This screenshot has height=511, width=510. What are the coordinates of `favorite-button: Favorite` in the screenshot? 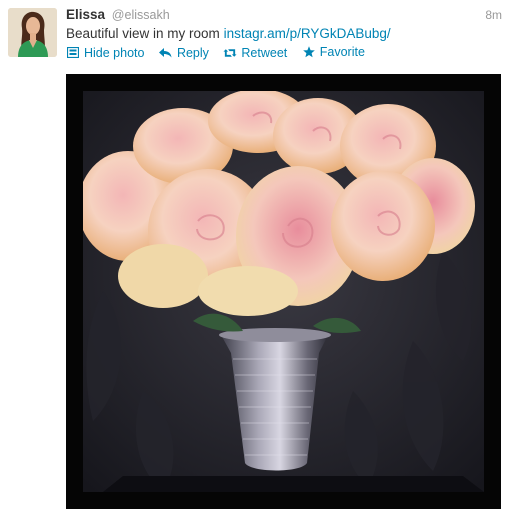 It's located at (333, 52).